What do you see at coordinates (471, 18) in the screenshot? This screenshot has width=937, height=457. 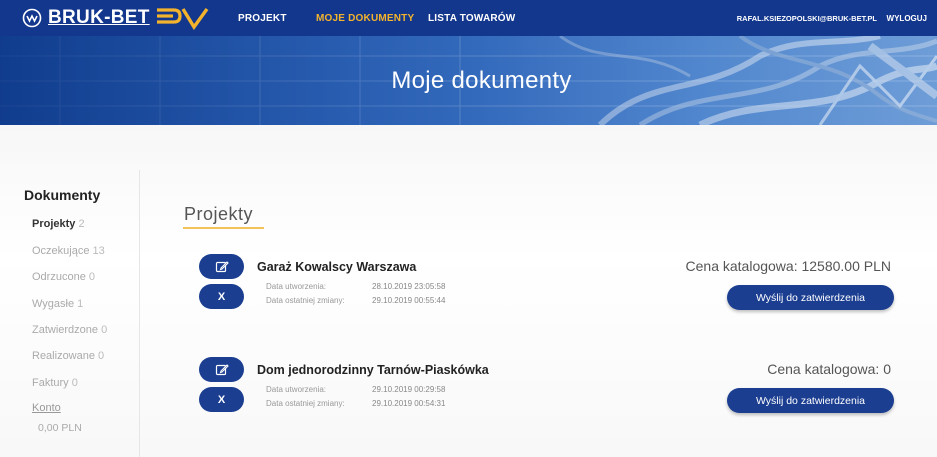 I see `nav-lista-towarow: LISTA TOWARÓW` at bounding box center [471, 18].